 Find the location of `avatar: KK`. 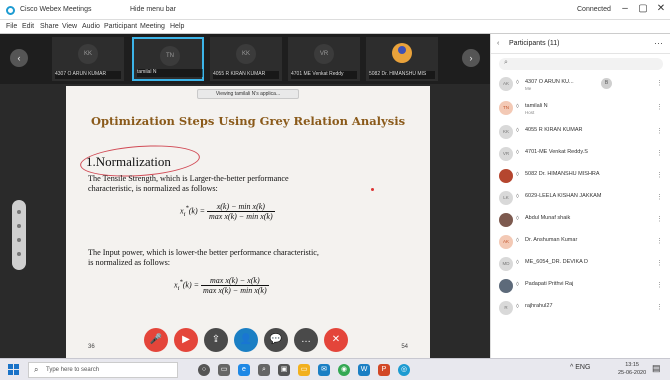

avatar: KK is located at coordinates (88, 54).